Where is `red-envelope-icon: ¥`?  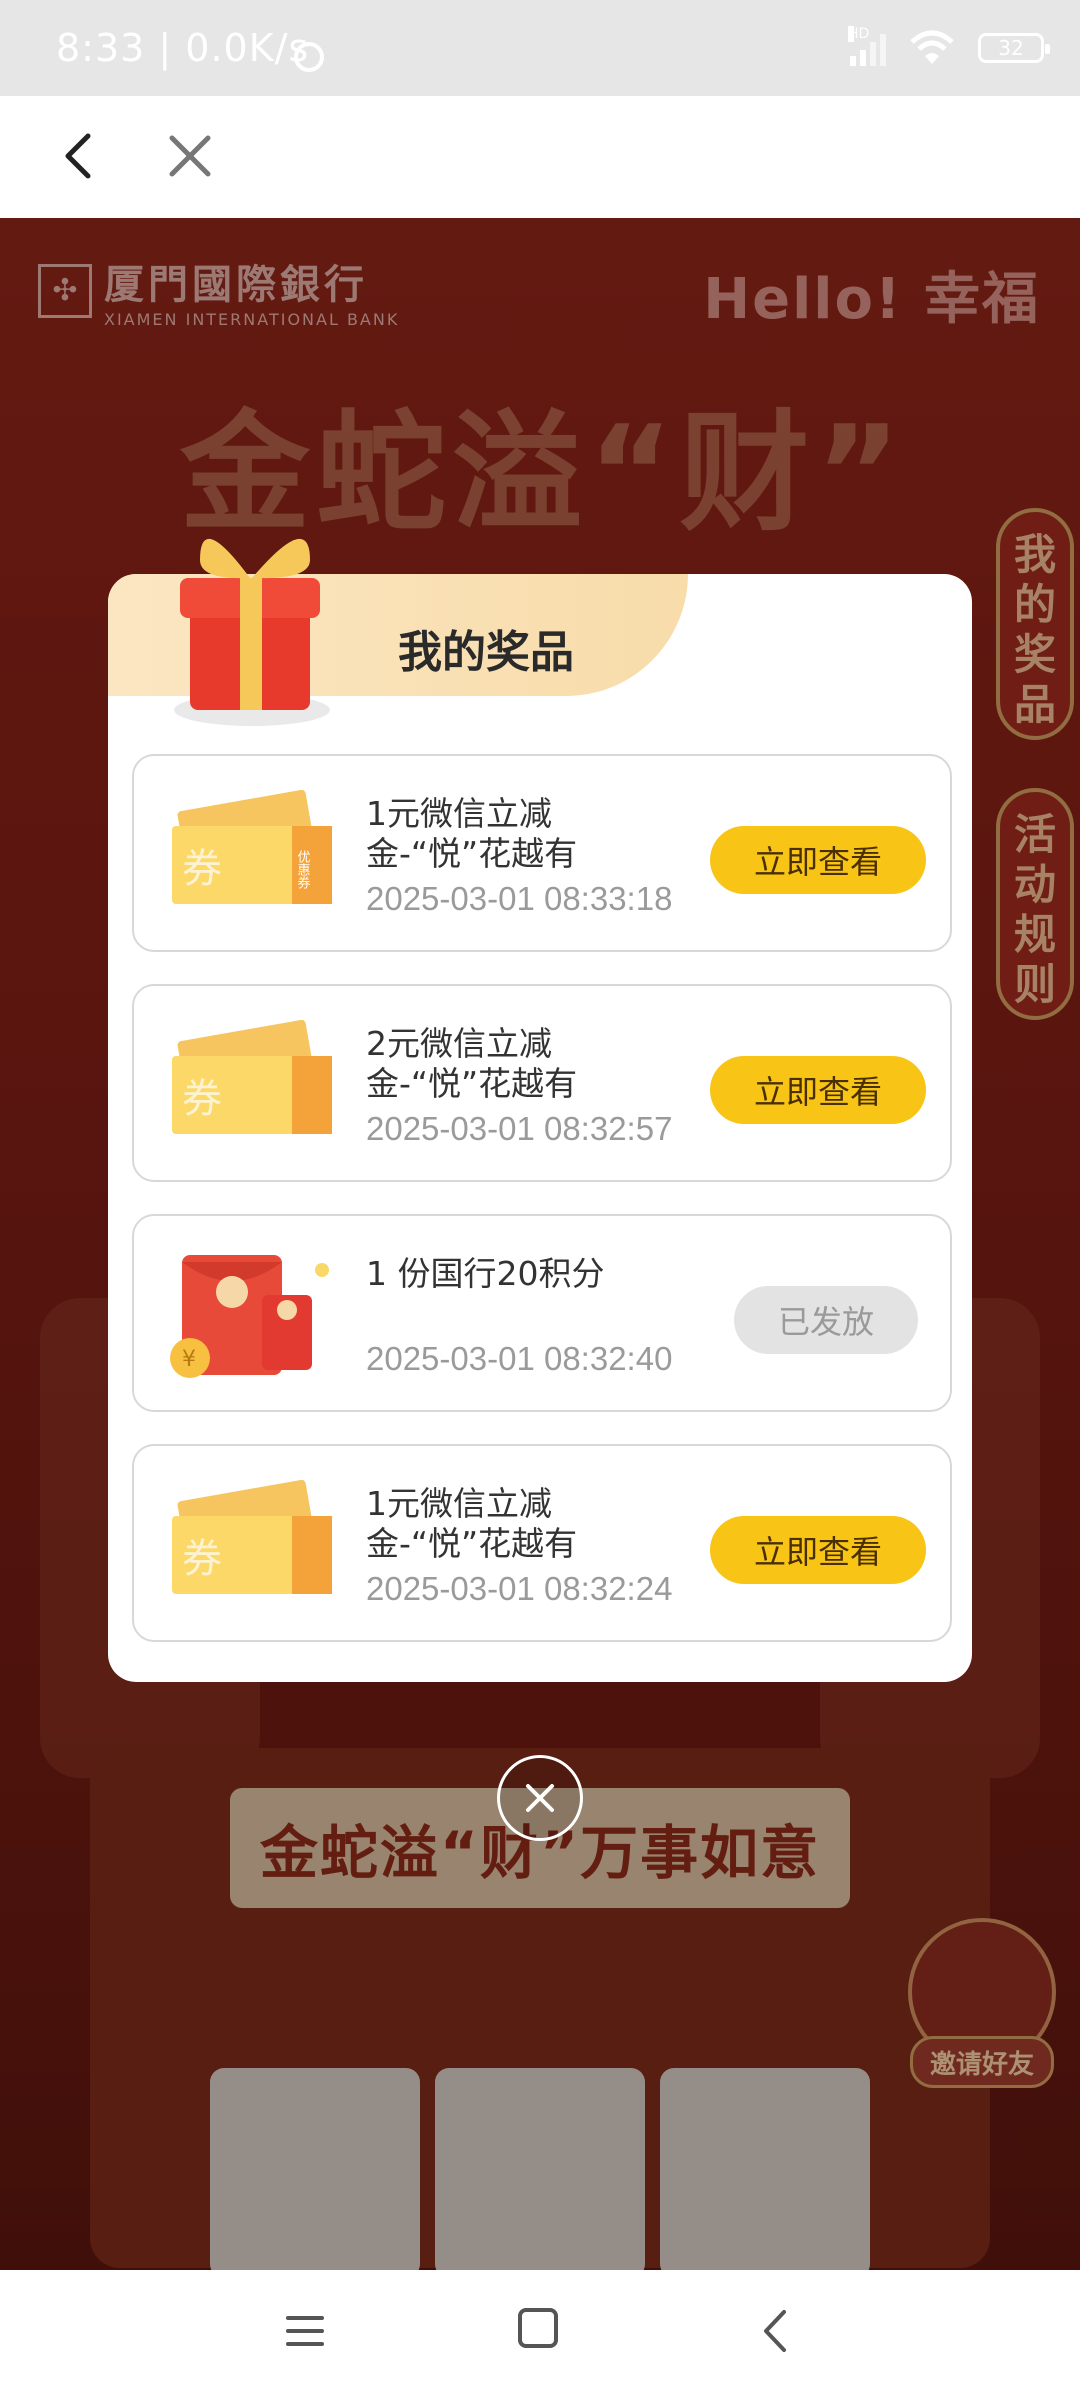
red-envelope-icon: ¥ is located at coordinates (249, 1316).